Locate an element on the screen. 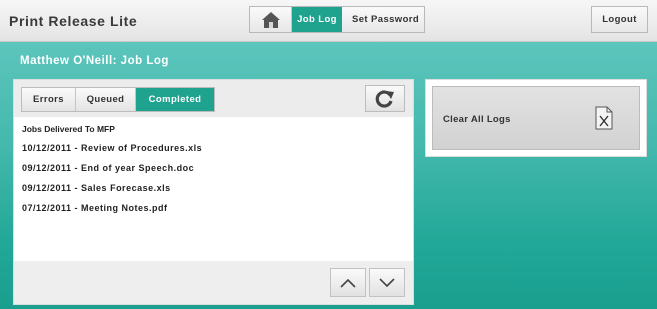 The height and width of the screenshot is (309, 657). job-list-heading: Jobs Delivered To MFP is located at coordinates (68, 129).